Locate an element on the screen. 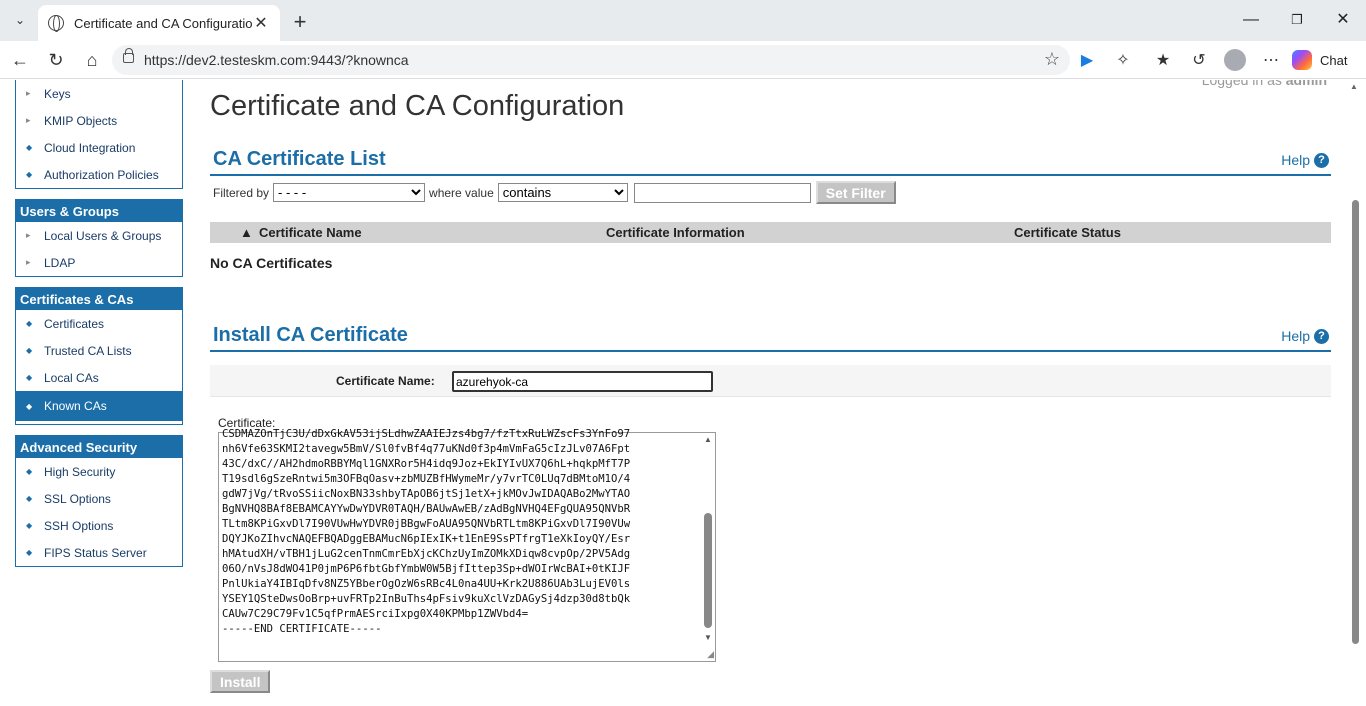  textarea-scrollbar: ▲ ▼ is located at coordinates (708, 540).